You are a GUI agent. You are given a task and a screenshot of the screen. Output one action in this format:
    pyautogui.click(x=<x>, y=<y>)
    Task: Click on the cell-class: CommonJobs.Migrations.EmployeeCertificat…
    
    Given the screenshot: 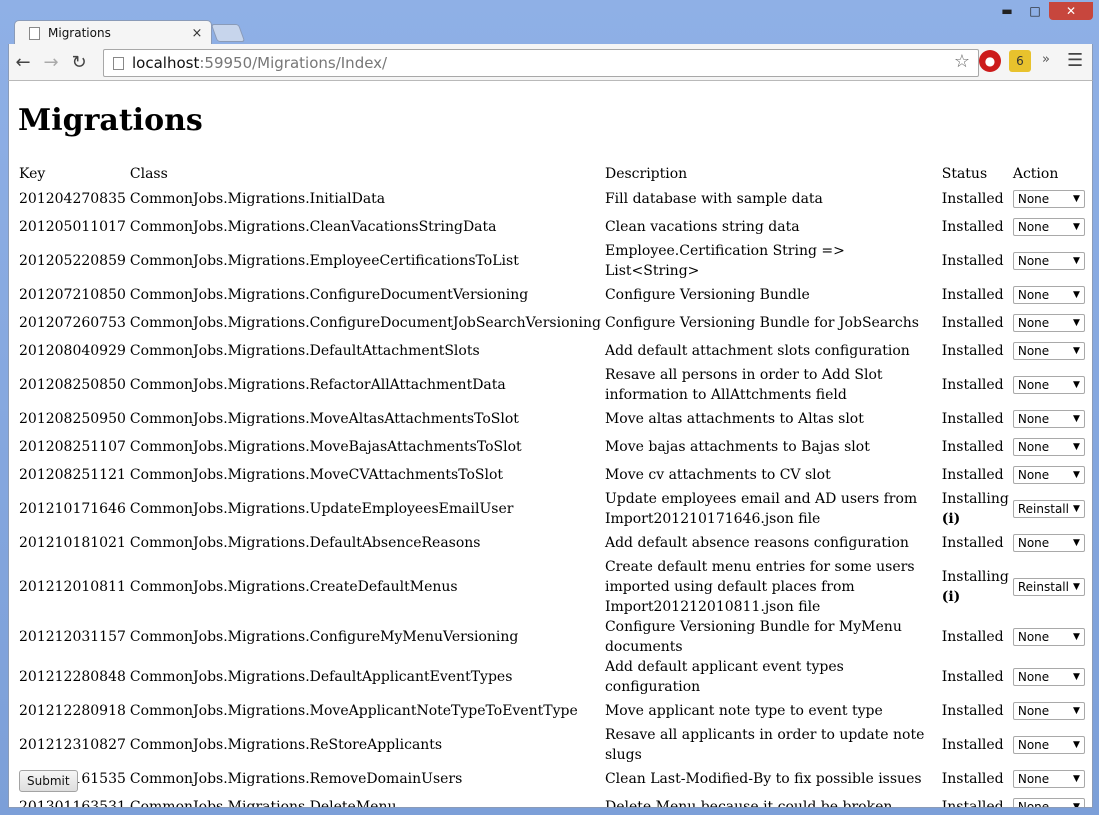 What is the action you would take?
    pyautogui.click(x=324, y=261)
    